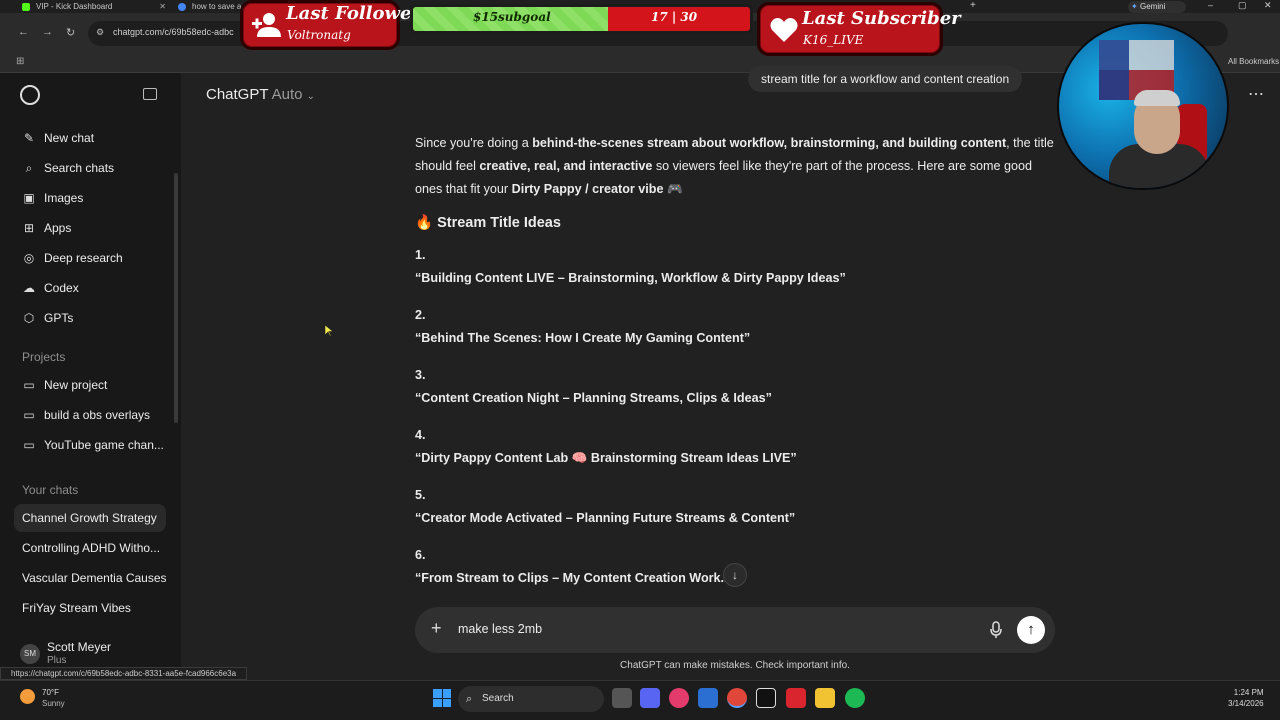 This screenshot has width=1280, height=720. Describe the element at coordinates (53, 703) in the screenshot. I see `weather-desc: Sunny` at that location.